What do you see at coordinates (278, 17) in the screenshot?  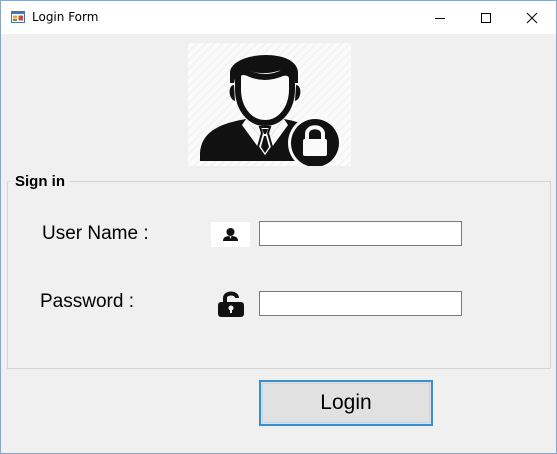 I see `title-bar: Login Form` at bounding box center [278, 17].